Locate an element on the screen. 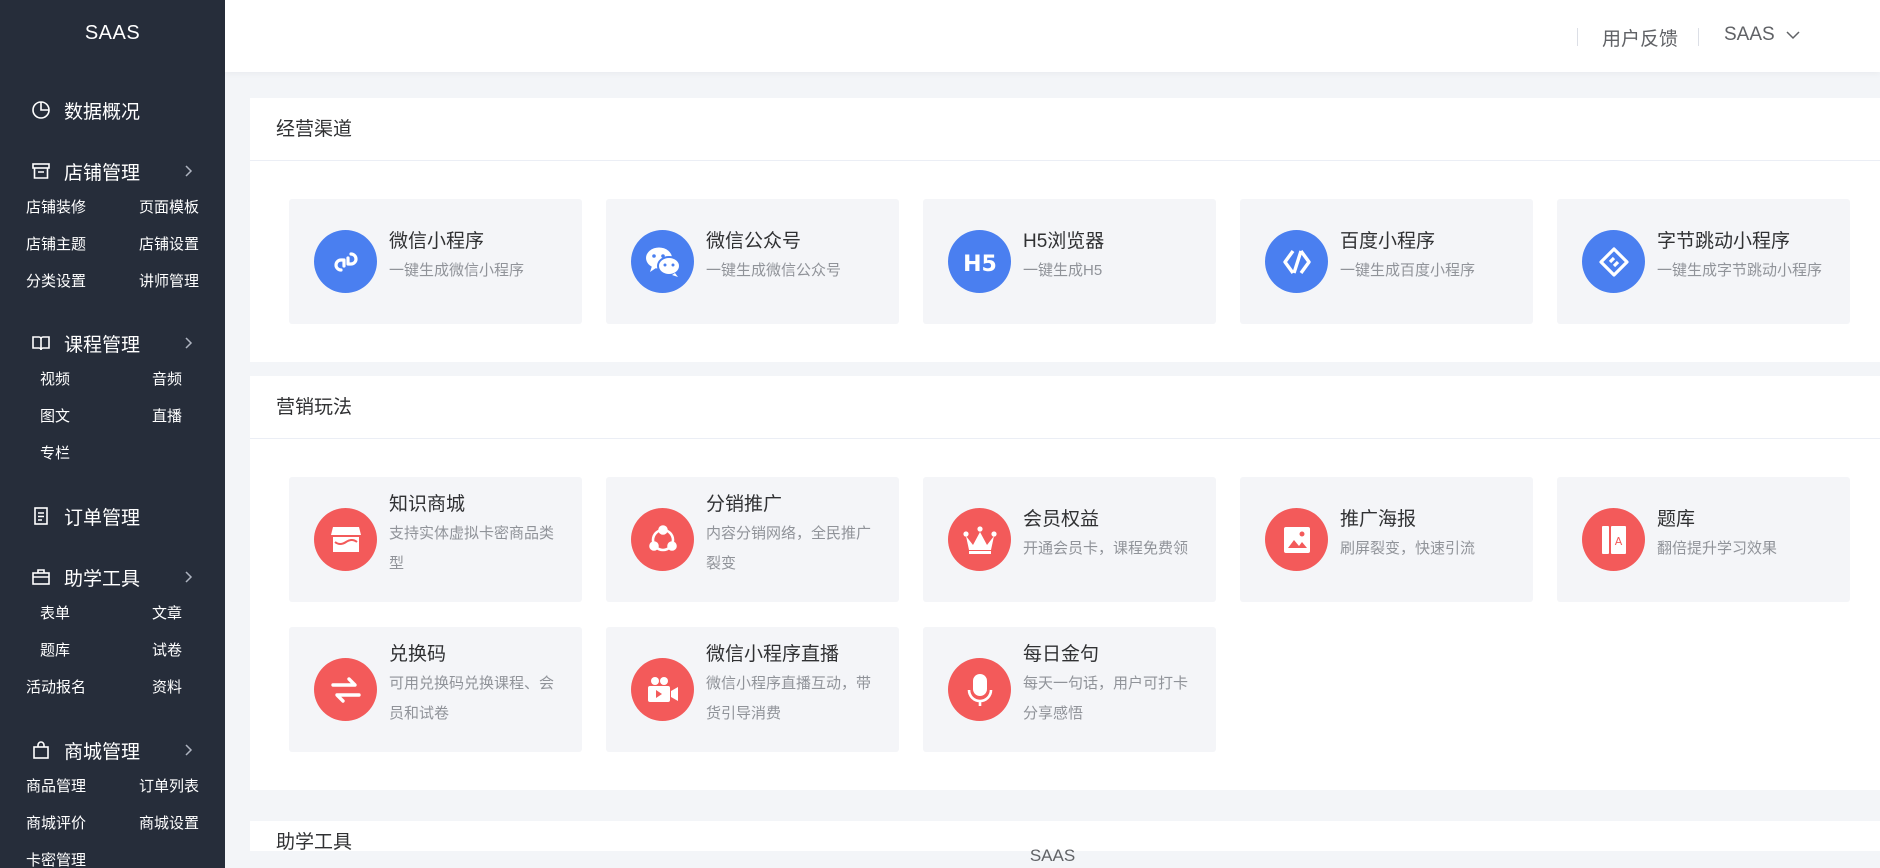 Image resolution: width=1880 pixels, height=868 pixels. account-dropdown: SAAS is located at coordinates (1762, 35).